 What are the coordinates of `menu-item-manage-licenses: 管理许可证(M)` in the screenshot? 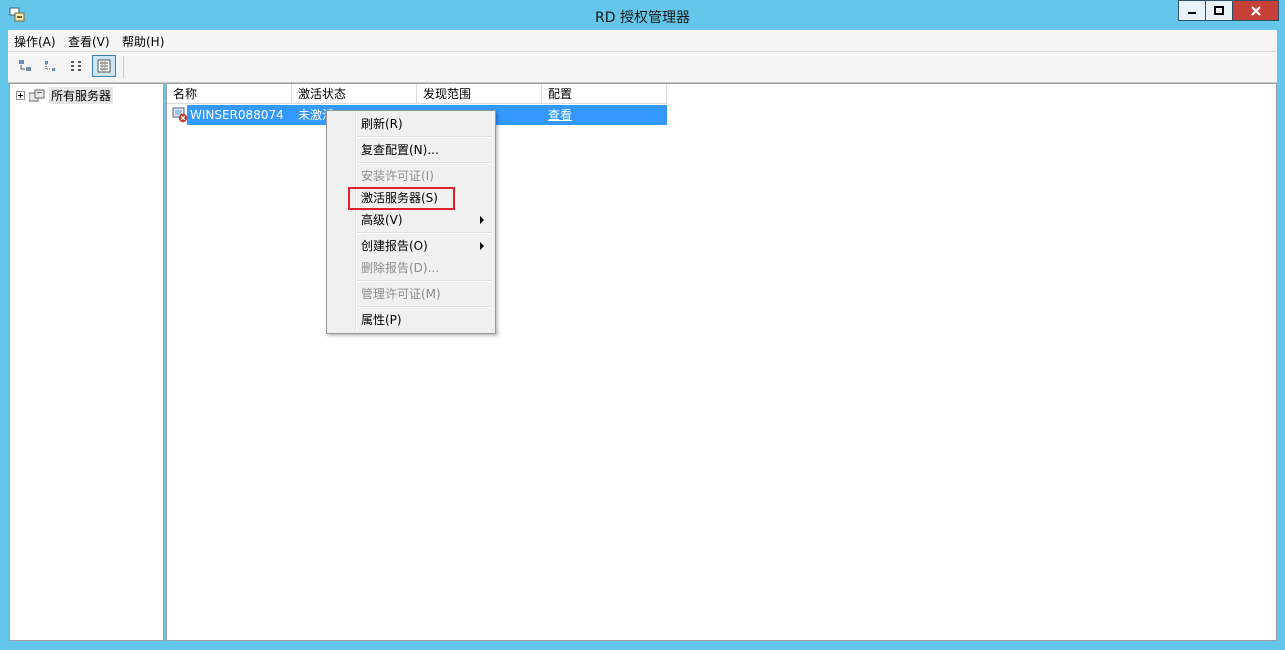 It's located at (401, 294).